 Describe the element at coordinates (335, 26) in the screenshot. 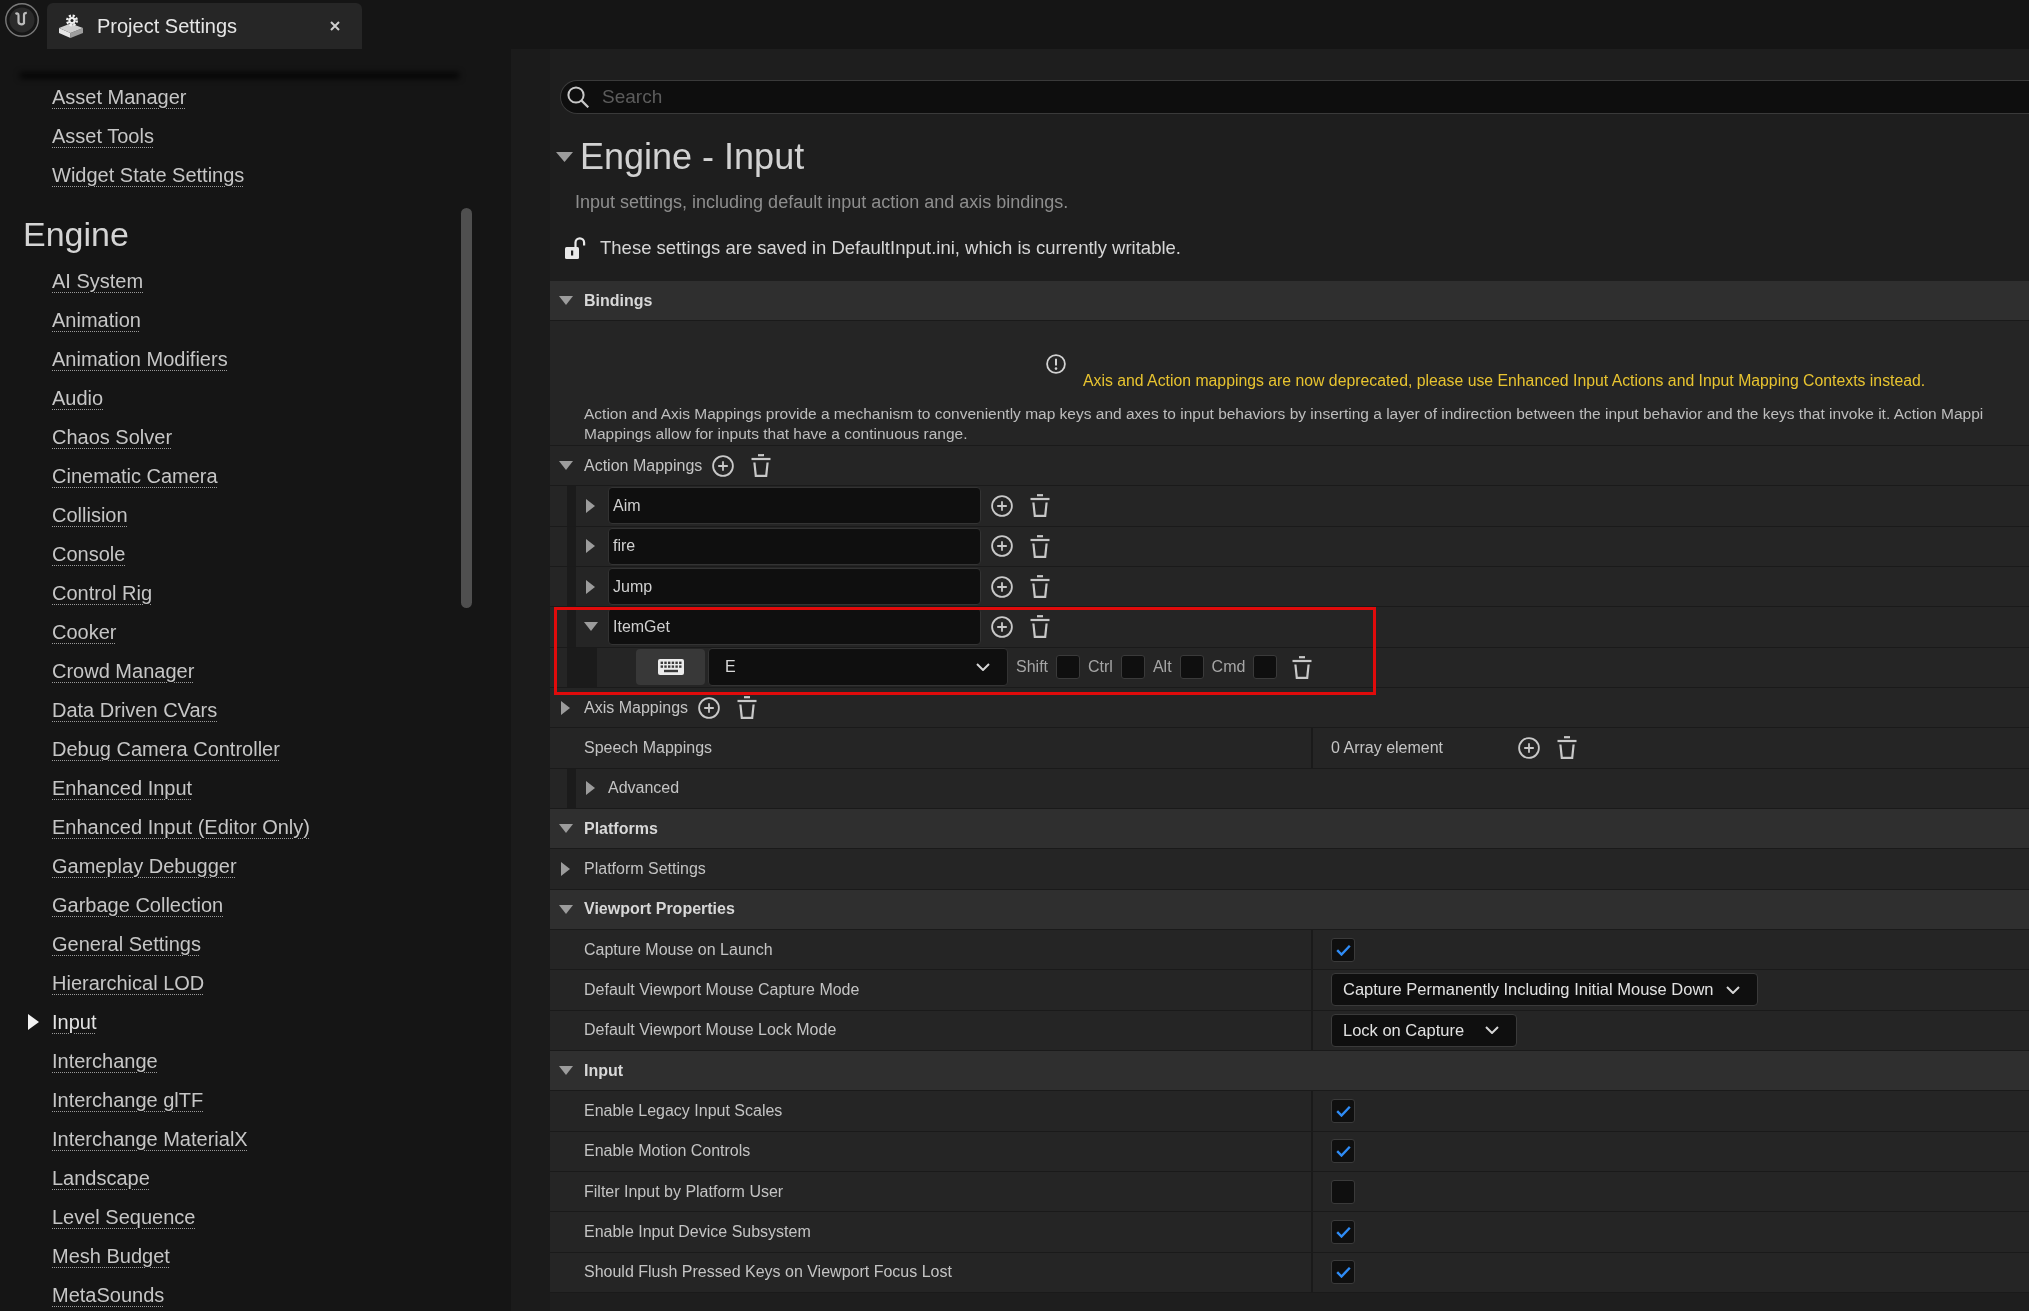

I see `close-icon` at that location.